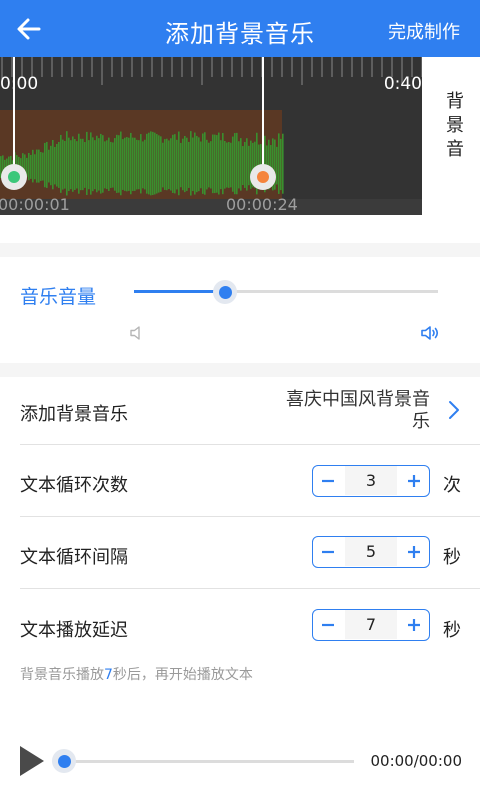 The image size is (480, 800). What do you see at coordinates (180, 291) in the screenshot?
I see `volume-slider-fill` at bounding box center [180, 291].